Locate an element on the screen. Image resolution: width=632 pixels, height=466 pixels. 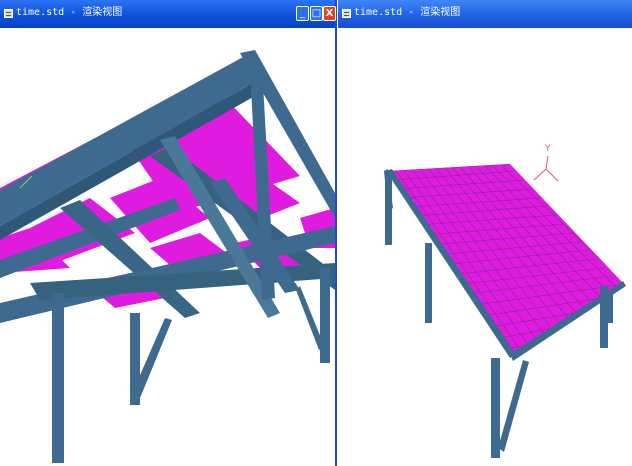
title-bar-right: time.std - 渲染视图 is located at coordinates (485, 14).